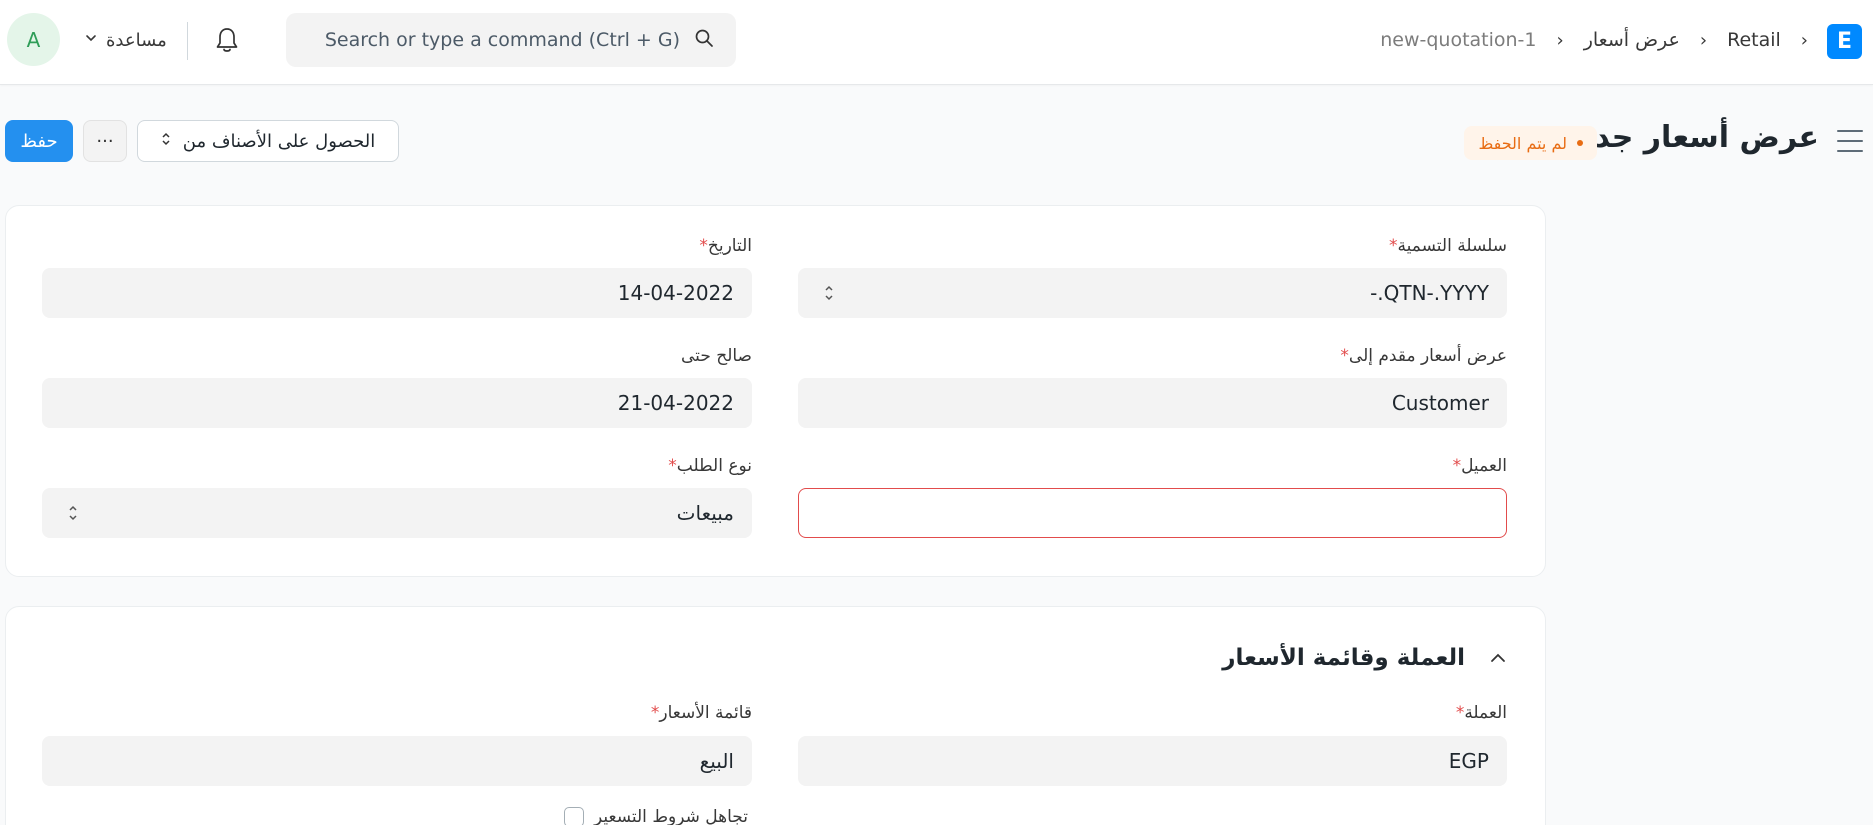 The image size is (1873, 825). I want to click on valid-till-value: 21-04-2022, so click(675, 403).